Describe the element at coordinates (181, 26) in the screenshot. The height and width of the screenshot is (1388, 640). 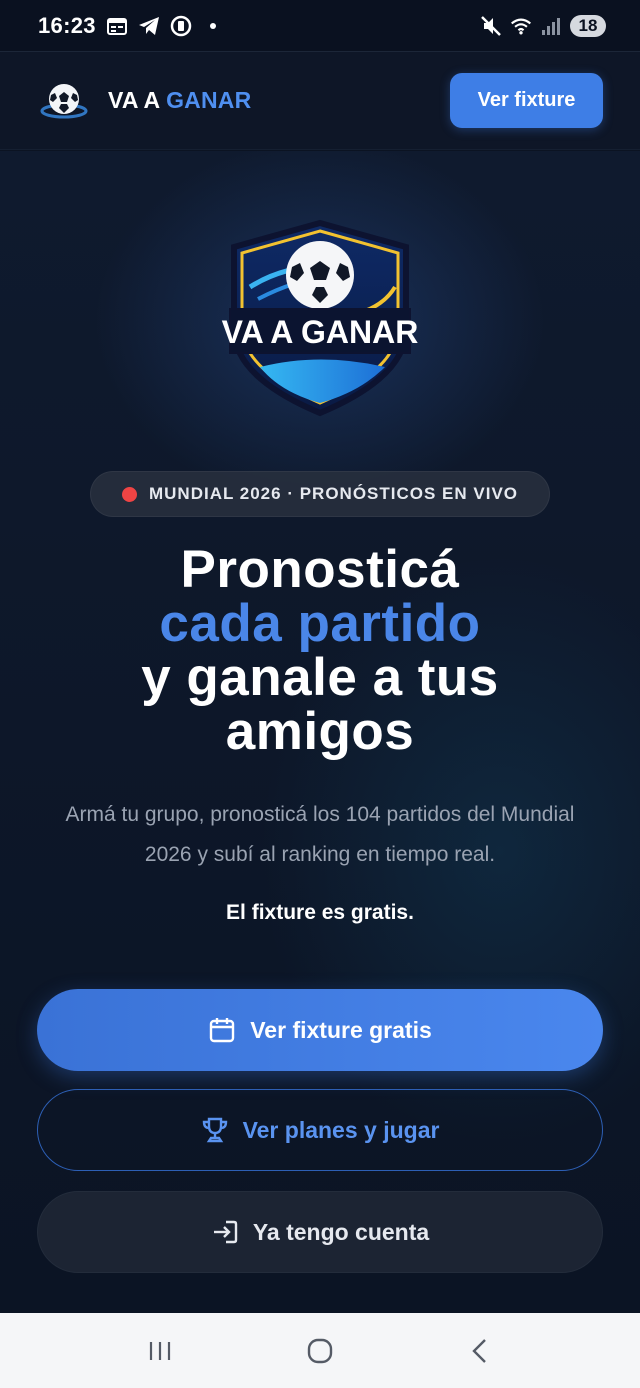
I see `notification-icon` at that location.